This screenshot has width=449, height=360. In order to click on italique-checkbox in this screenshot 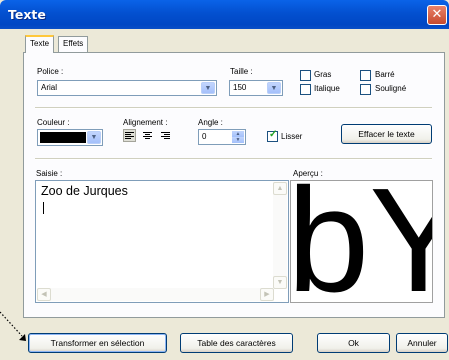, I will do `click(305, 89)`.